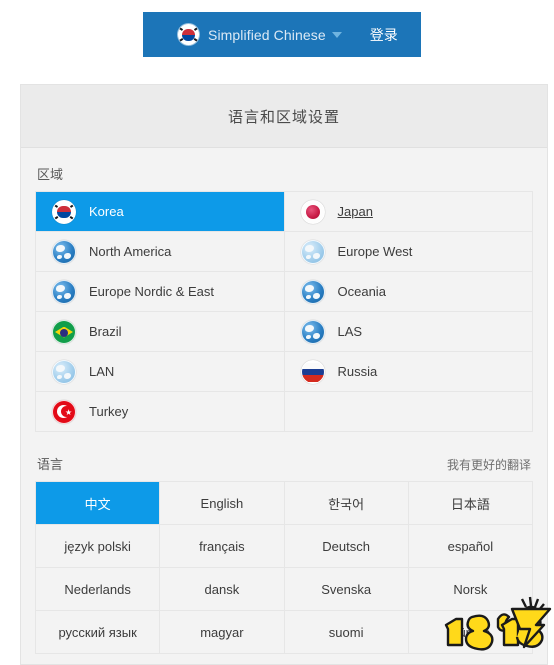 The width and height of the screenshot is (554, 665). I want to click on region-item-korea: Korea, so click(160, 212).